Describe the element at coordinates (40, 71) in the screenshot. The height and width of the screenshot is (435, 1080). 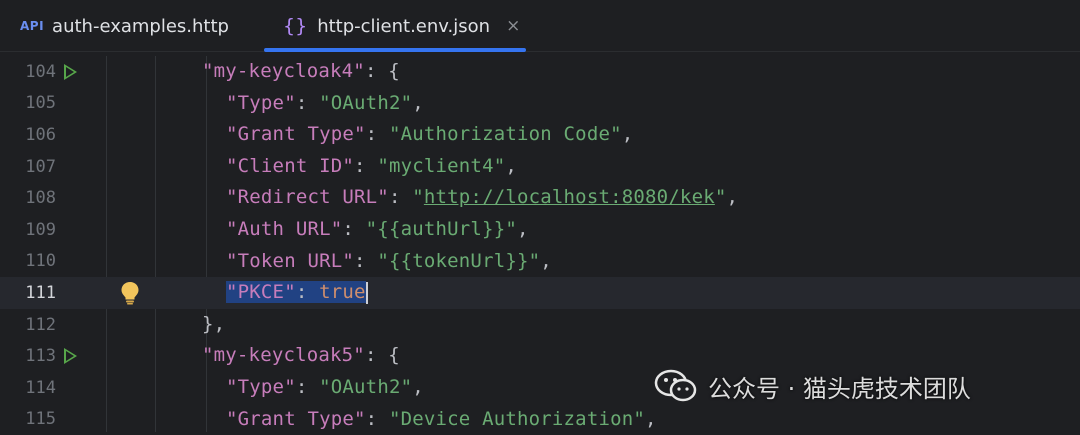
I see `line-number: 104` at that location.